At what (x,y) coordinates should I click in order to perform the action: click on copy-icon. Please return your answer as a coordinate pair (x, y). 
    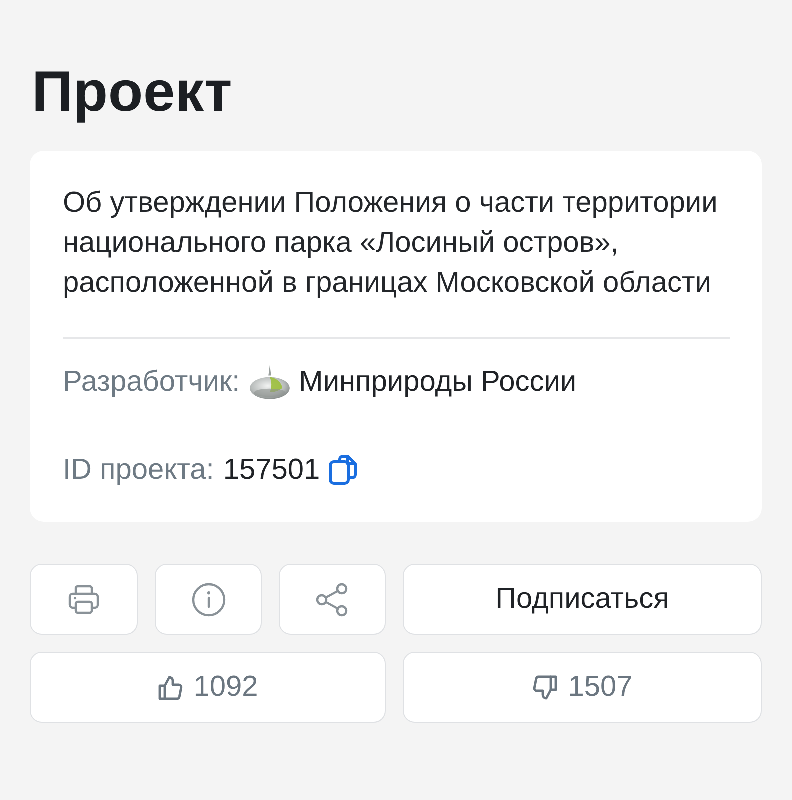
    Looking at the image, I should click on (343, 470).